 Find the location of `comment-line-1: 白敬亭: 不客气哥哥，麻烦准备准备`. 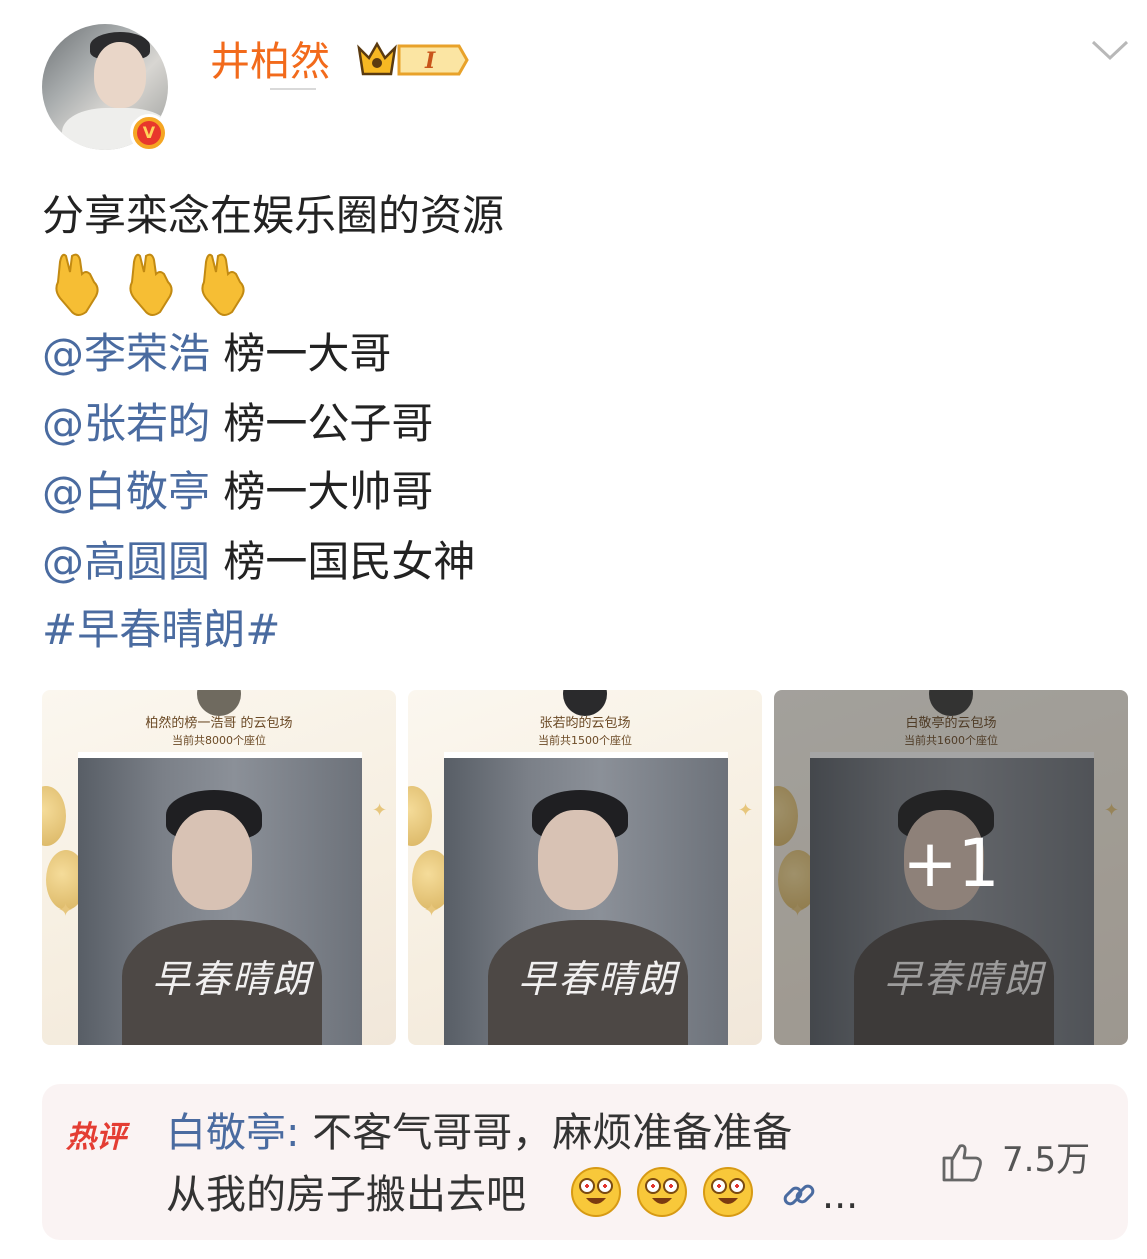

comment-line-1: 白敬亭: 不客气哥哥，麻烦准备准备 is located at coordinates (479, 1133).